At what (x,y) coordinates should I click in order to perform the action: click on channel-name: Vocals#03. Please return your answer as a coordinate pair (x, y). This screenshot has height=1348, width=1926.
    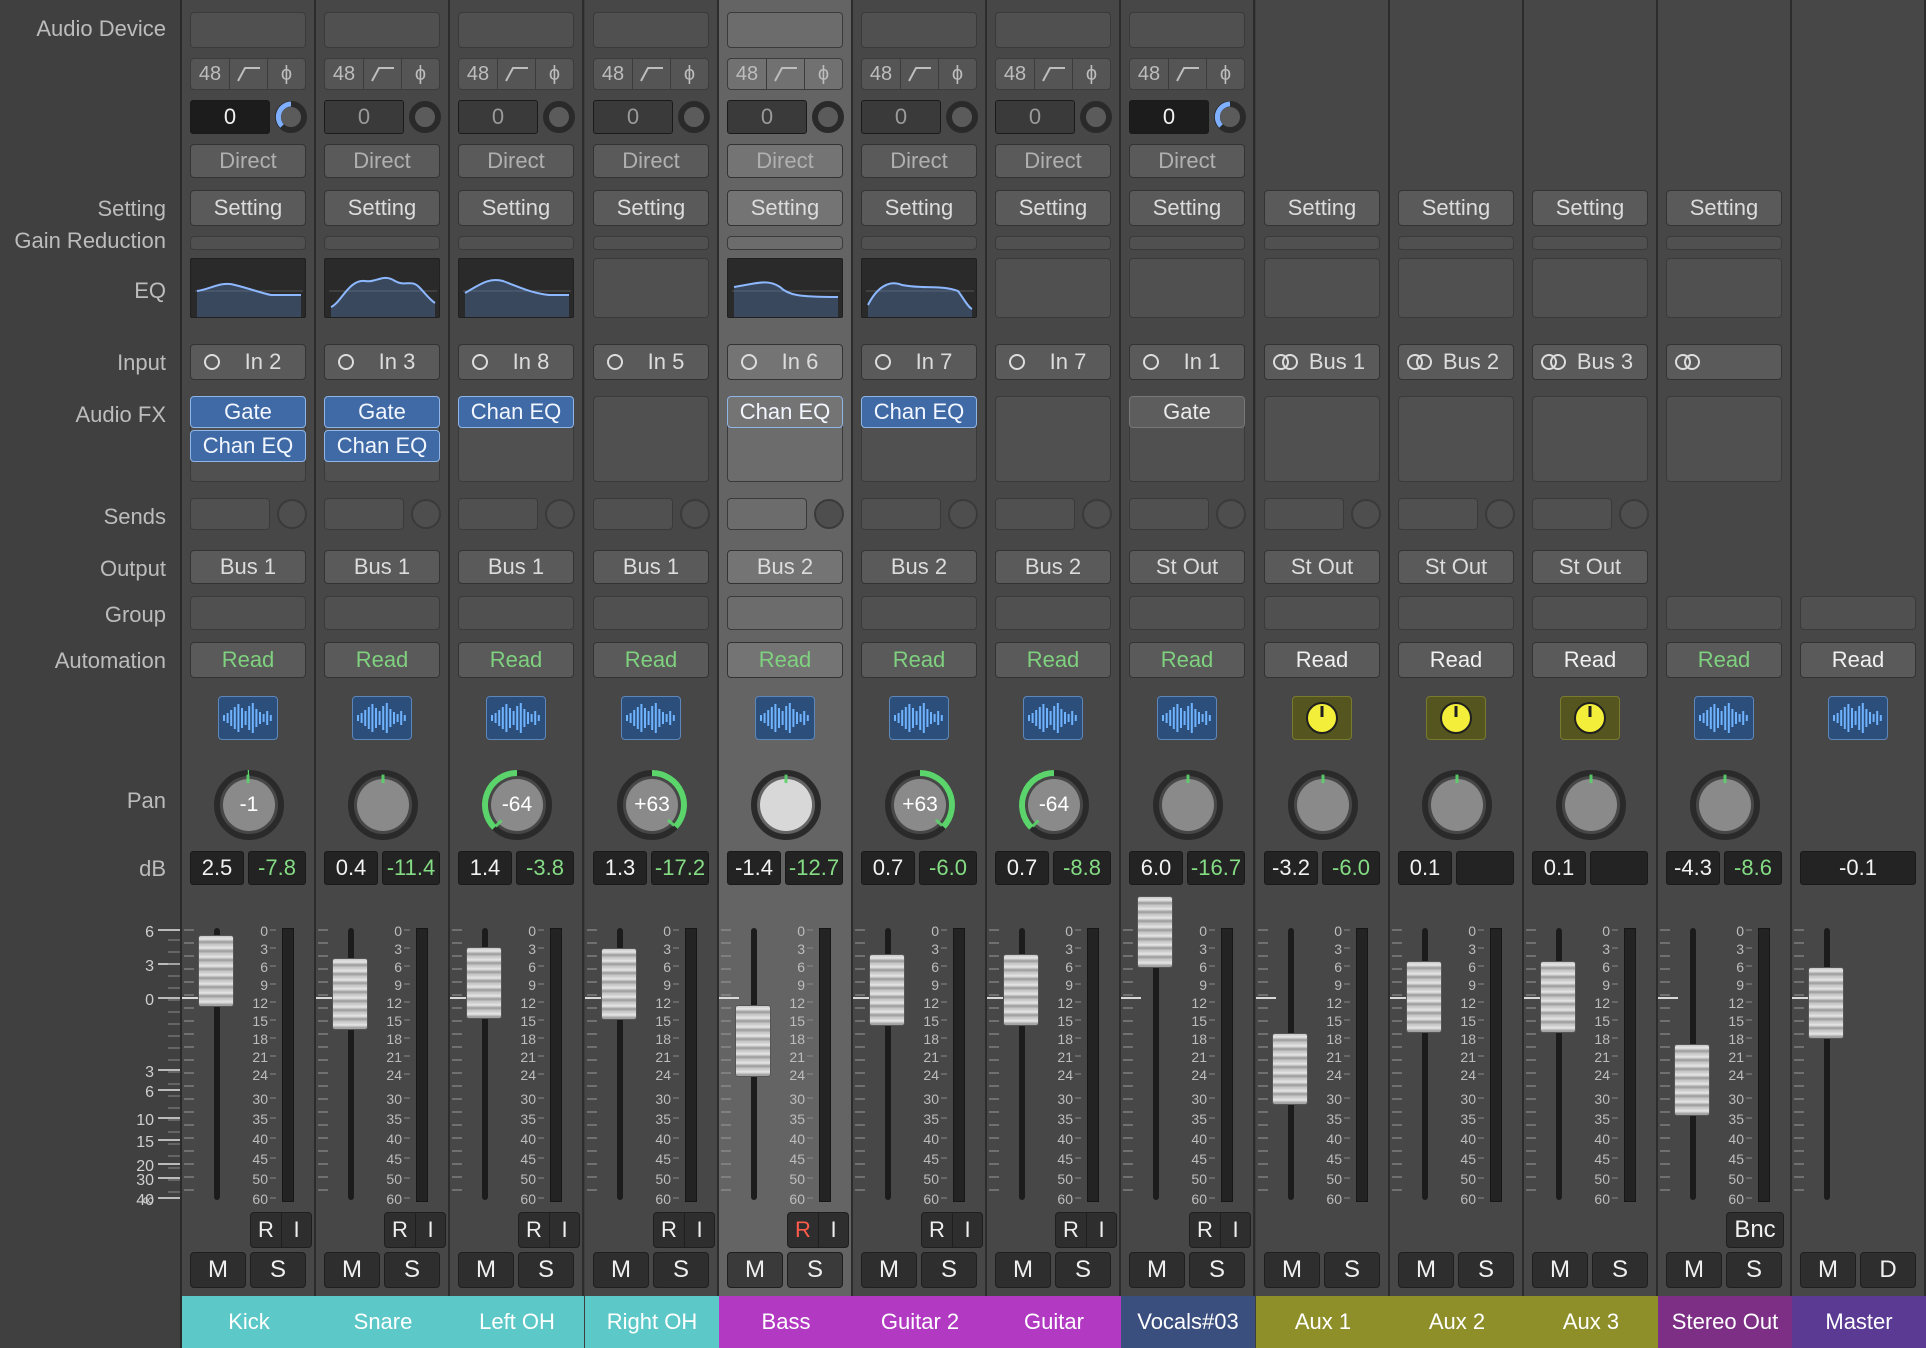
    Looking at the image, I should click on (1188, 1322).